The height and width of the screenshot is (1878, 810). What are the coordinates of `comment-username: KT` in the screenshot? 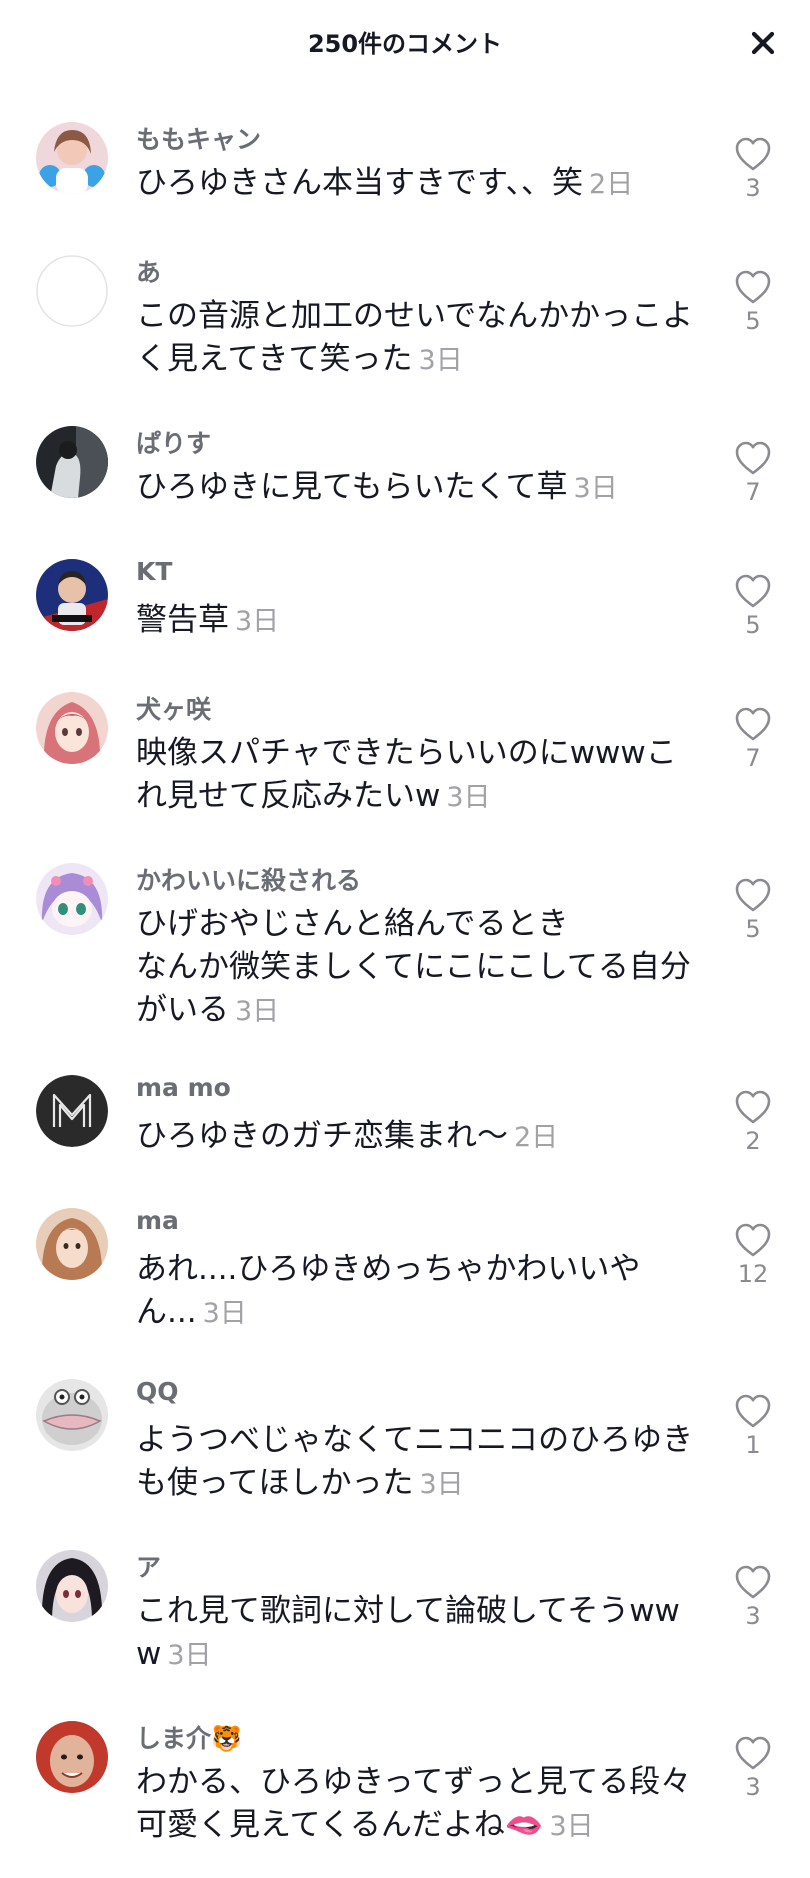 It's located at (154, 571).